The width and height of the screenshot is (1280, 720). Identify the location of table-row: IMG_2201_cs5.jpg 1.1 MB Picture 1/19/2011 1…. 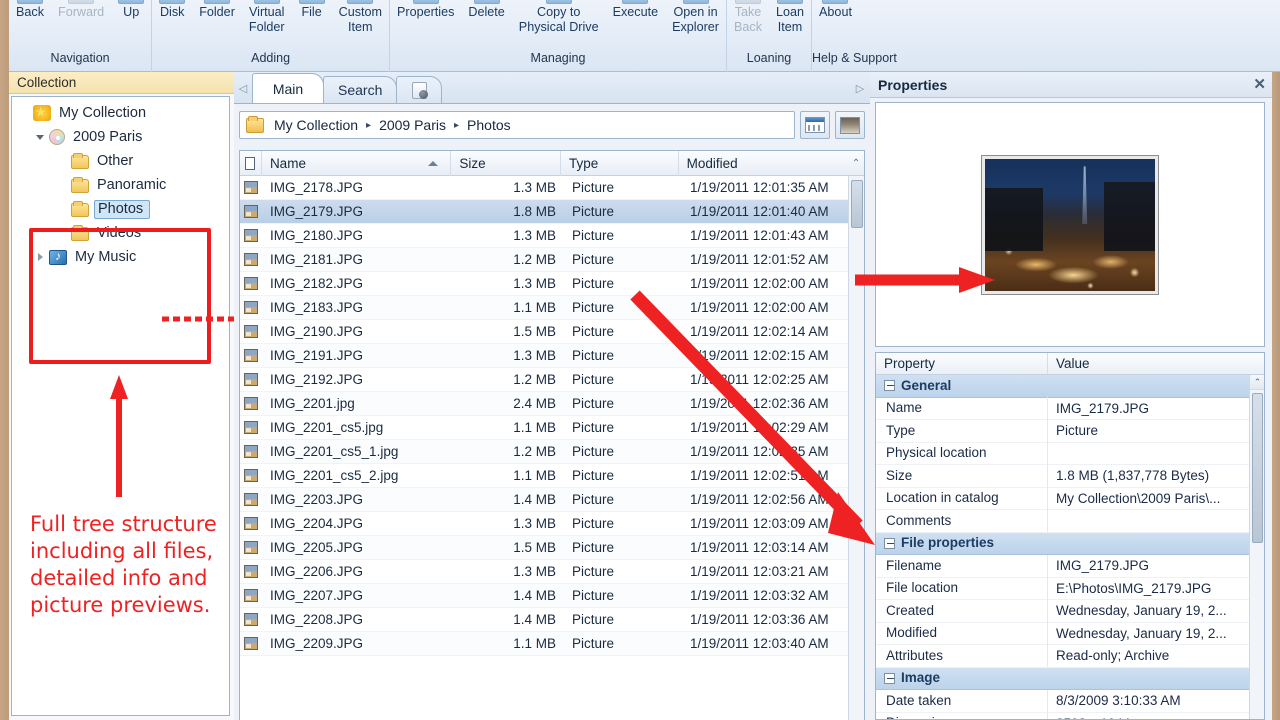
(552, 428).